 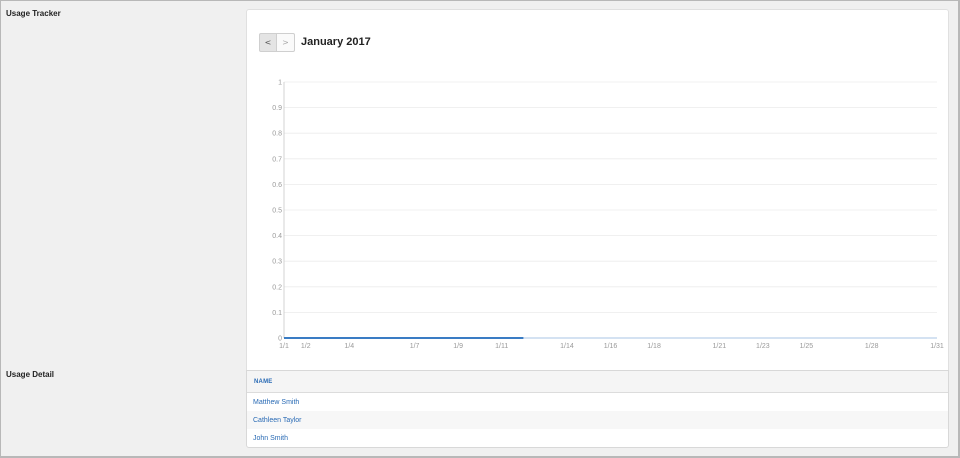 What do you see at coordinates (277, 211) in the screenshot?
I see `y-tick-label: 0.5` at bounding box center [277, 211].